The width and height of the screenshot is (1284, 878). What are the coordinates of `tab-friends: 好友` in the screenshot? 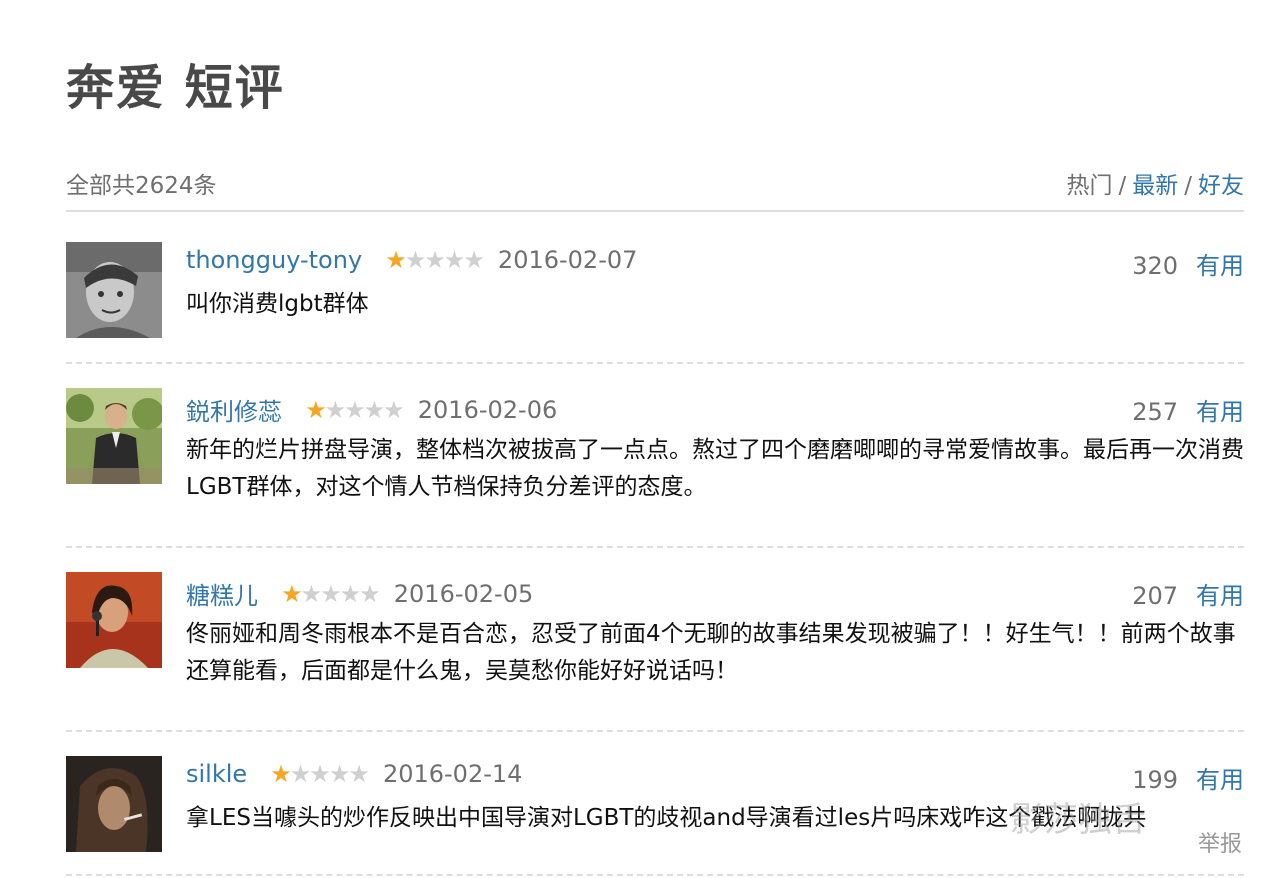 It's located at (1221, 186).